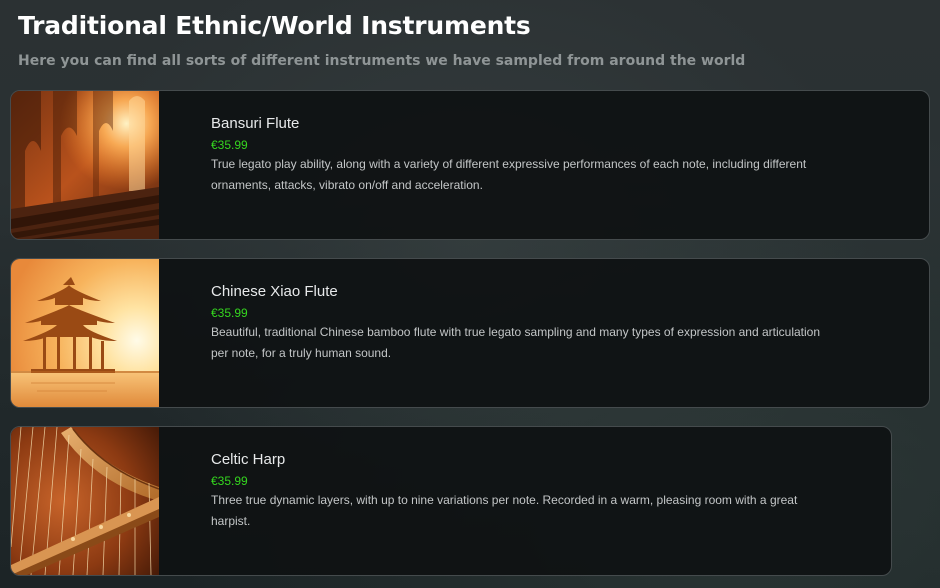 Image resolution: width=940 pixels, height=588 pixels. I want to click on chinese-pagoda-sunset-image, so click(85, 333).